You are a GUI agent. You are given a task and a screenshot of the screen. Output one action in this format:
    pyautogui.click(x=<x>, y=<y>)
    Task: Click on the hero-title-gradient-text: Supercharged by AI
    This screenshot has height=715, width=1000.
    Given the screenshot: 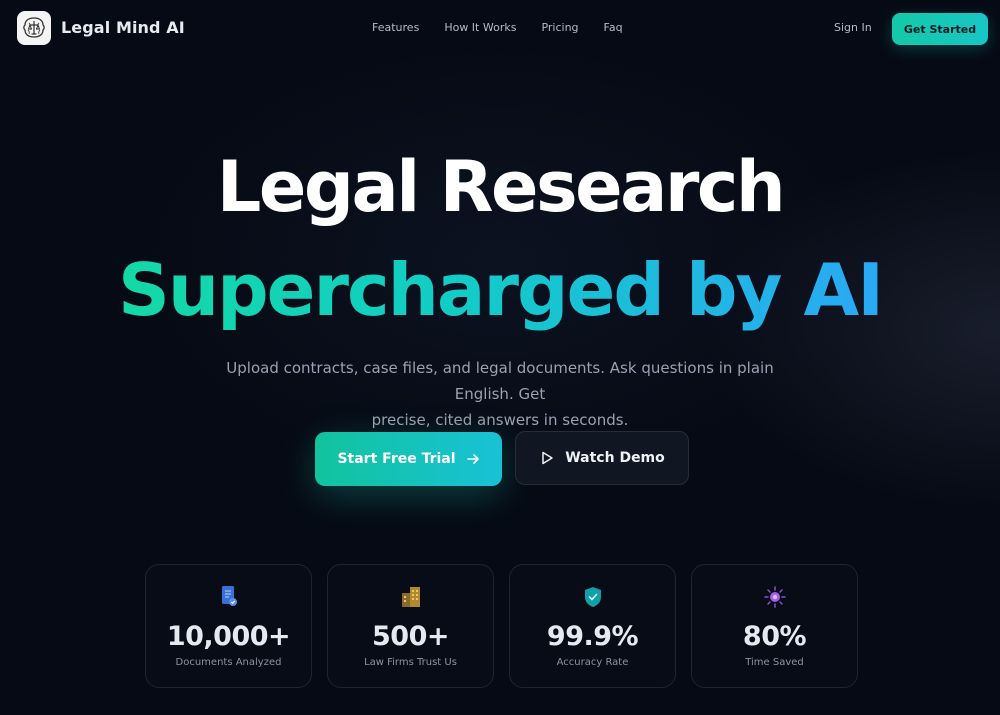 What is the action you would take?
    pyautogui.click(x=500, y=290)
    